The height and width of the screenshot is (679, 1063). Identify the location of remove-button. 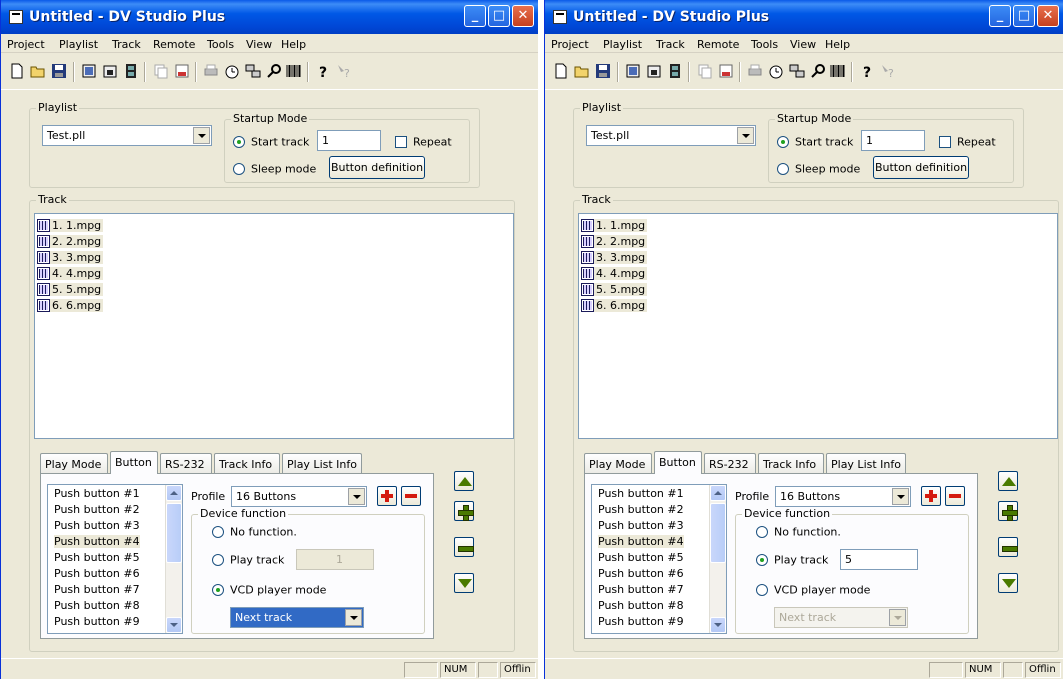
(464, 547).